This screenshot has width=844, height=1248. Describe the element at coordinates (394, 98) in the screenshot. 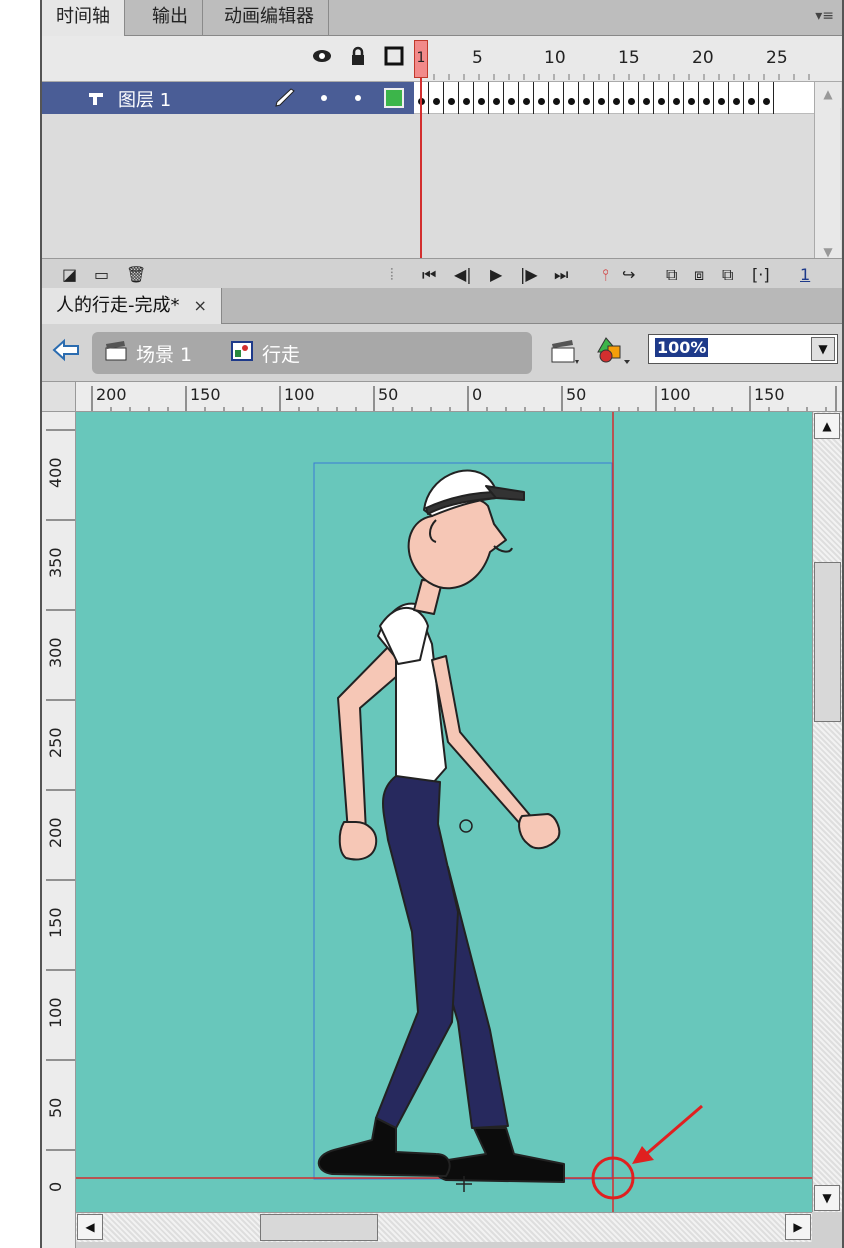

I see `outline-color-swatch` at that location.